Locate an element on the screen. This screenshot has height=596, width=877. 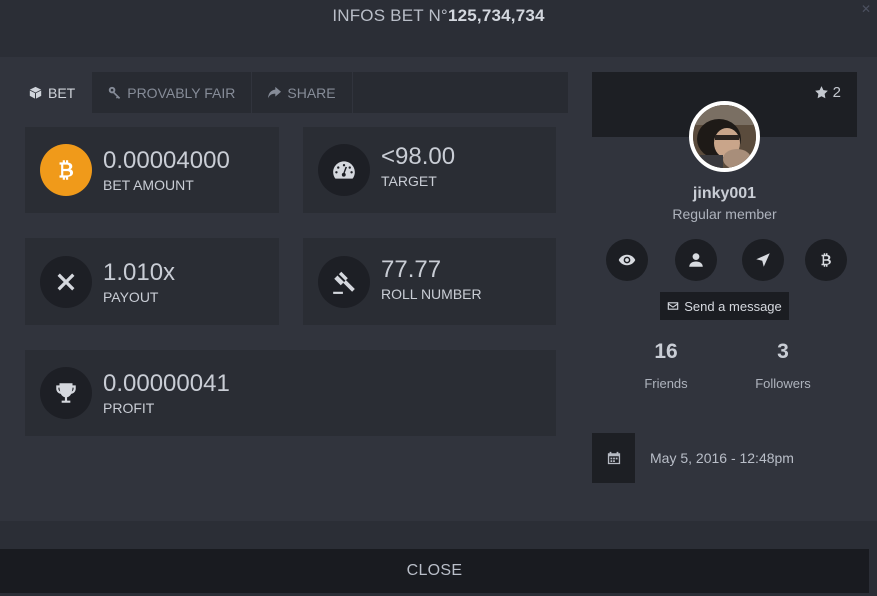
gavel-icon is located at coordinates (344, 281).